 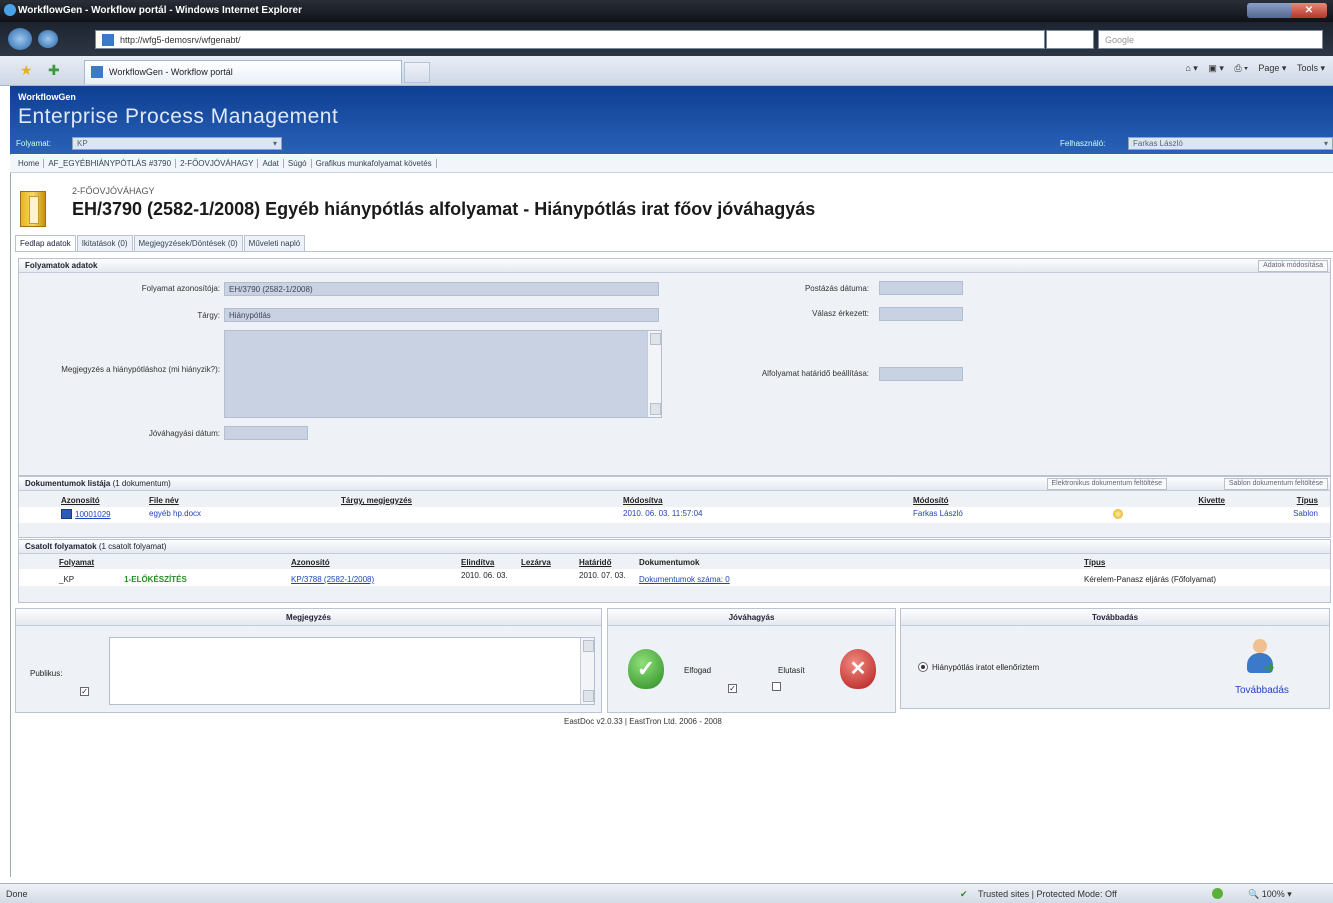 I want to click on zoom-level: 🔍 100% ▾, so click(x=1270, y=894).